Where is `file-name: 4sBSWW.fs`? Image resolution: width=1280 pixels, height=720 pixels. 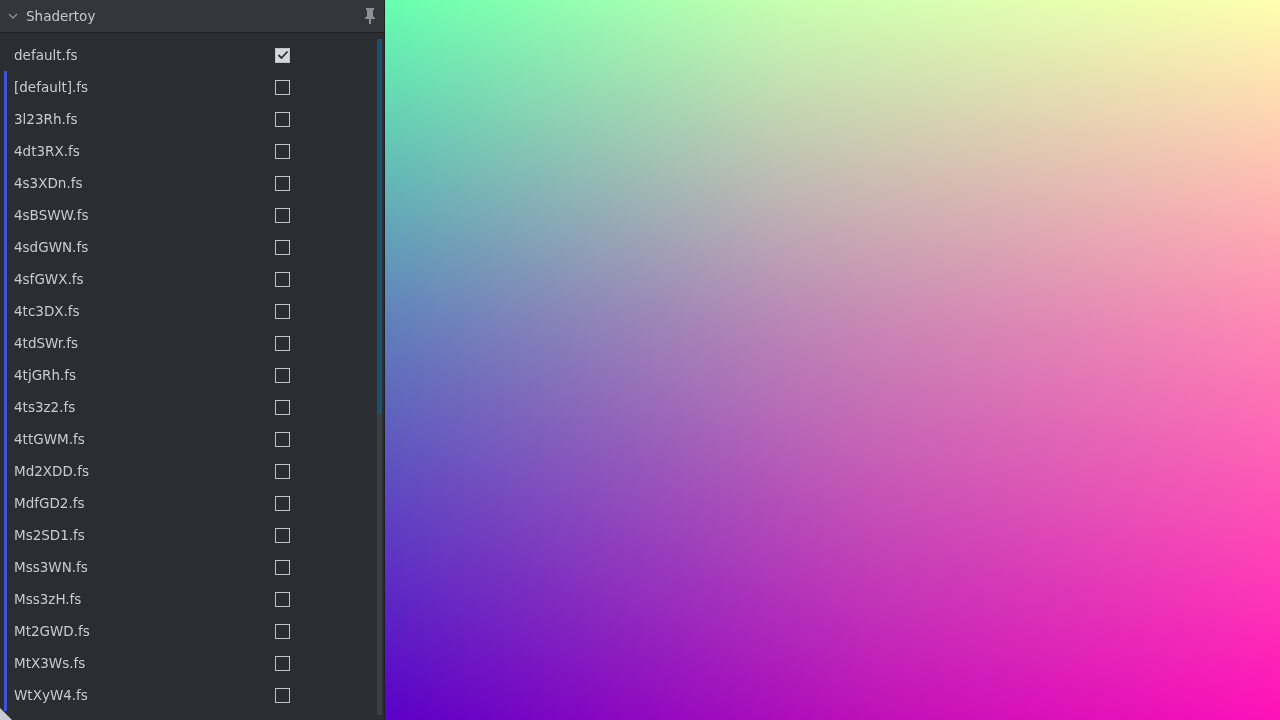
file-name: 4sBSWW.fs is located at coordinates (52, 215).